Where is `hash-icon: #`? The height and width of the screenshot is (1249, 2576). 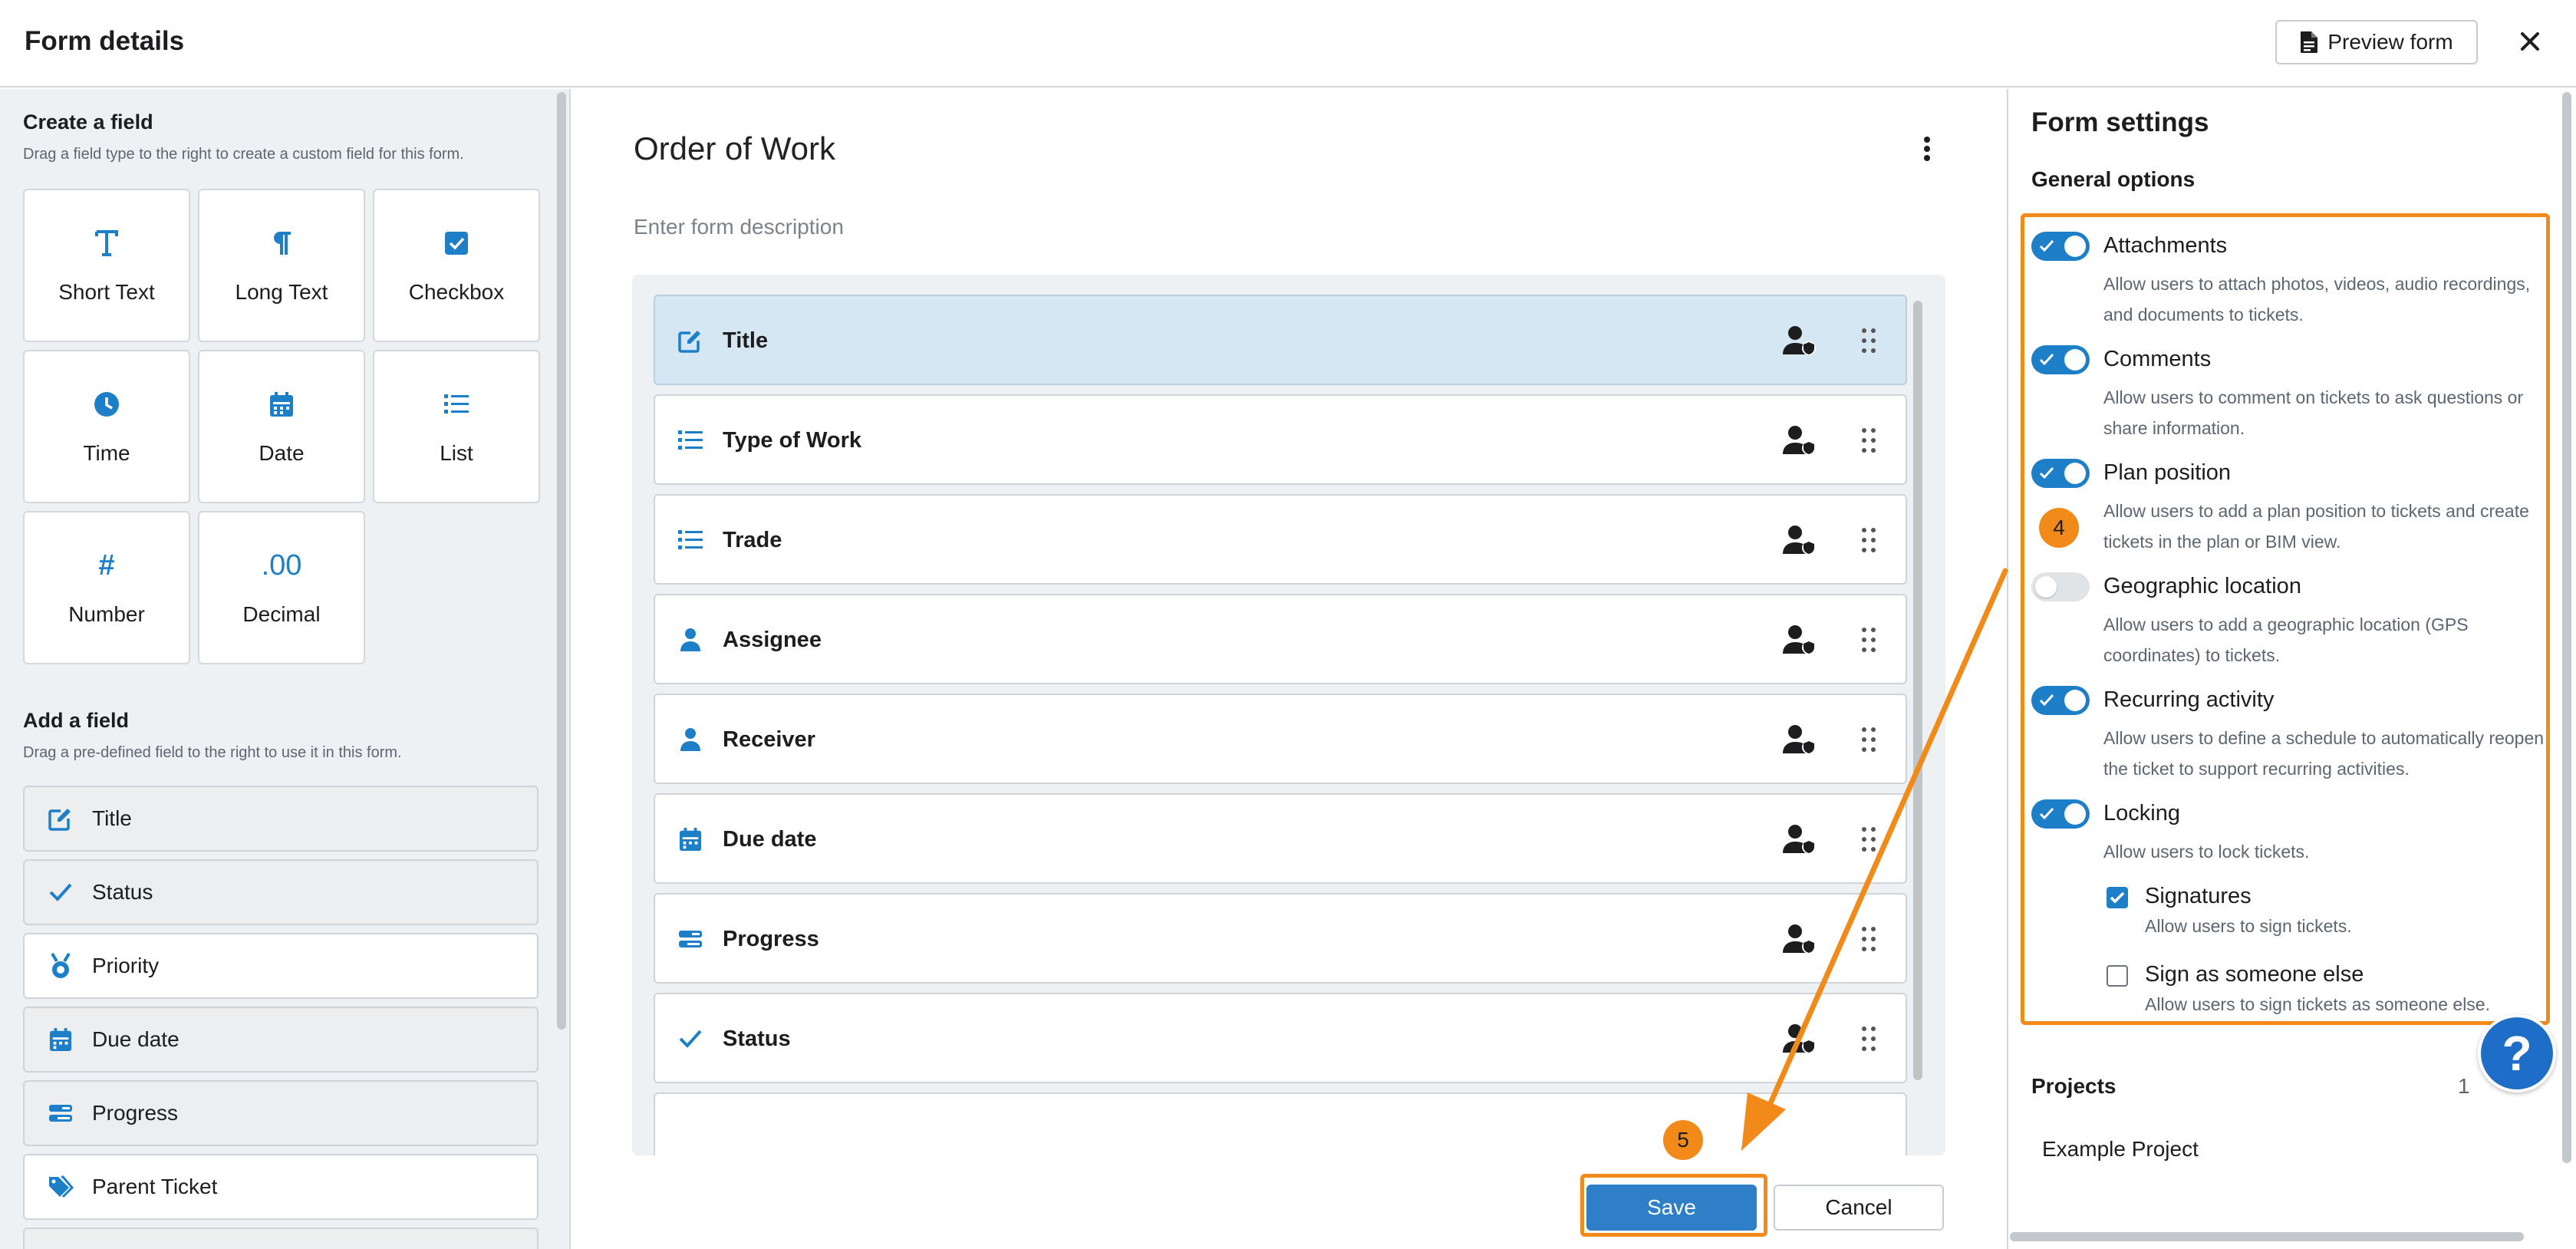
hash-icon: # is located at coordinates (106, 565).